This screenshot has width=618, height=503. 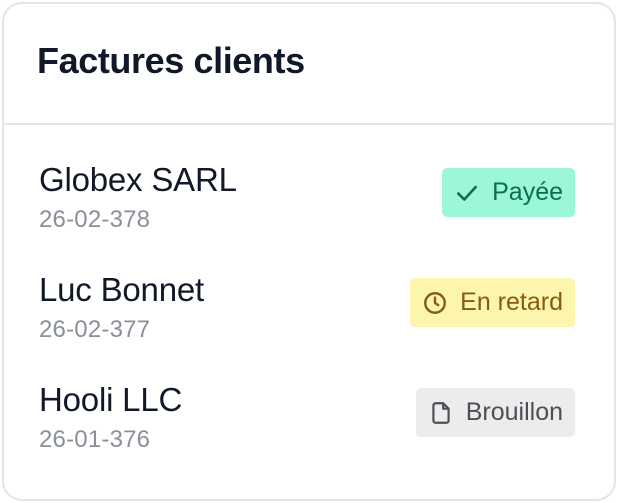 I want to click on status-badge-draft: Brouillon, so click(x=495, y=412).